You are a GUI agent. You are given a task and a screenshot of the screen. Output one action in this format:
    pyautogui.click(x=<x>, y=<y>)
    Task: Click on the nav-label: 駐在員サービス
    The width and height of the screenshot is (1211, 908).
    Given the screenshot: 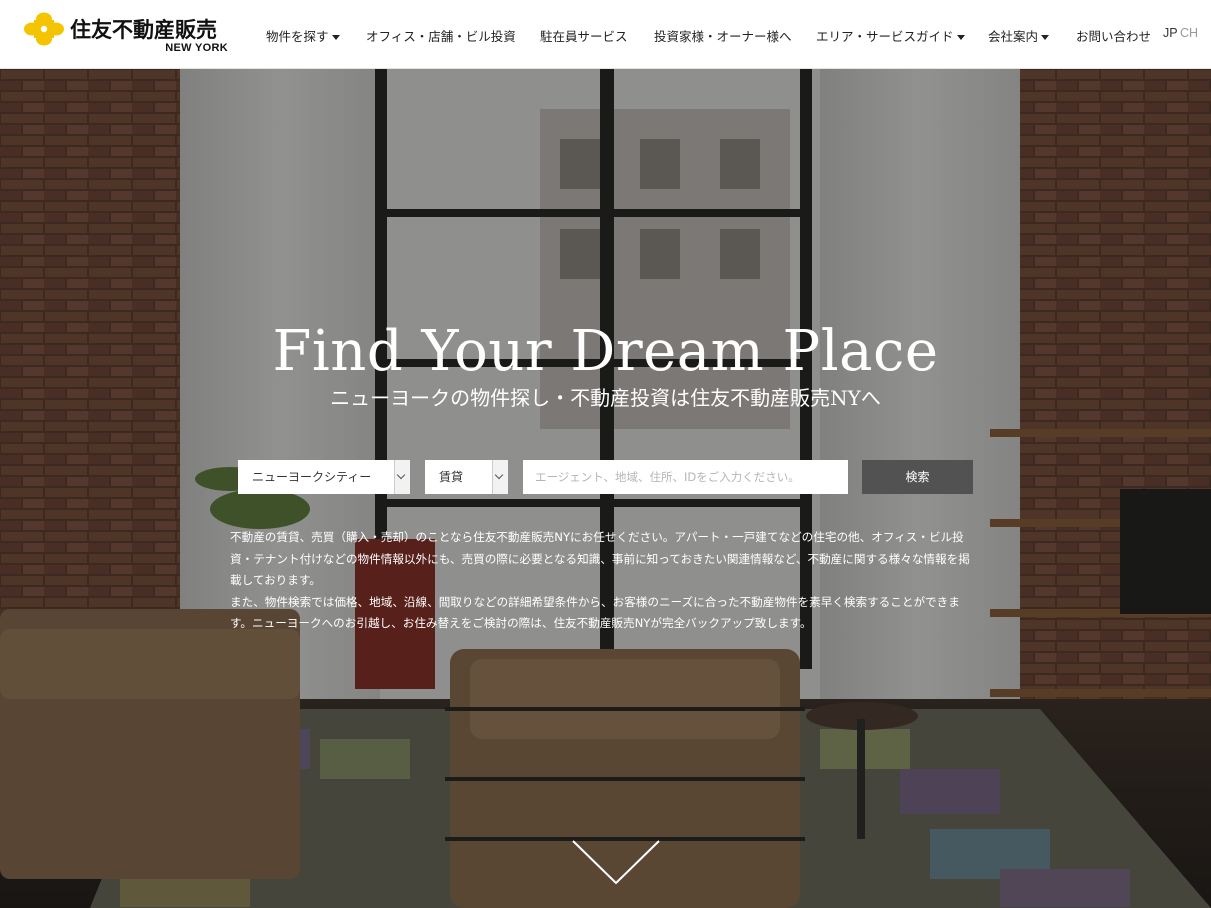 What is the action you would take?
    pyautogui.click(x=584, y=36)
    